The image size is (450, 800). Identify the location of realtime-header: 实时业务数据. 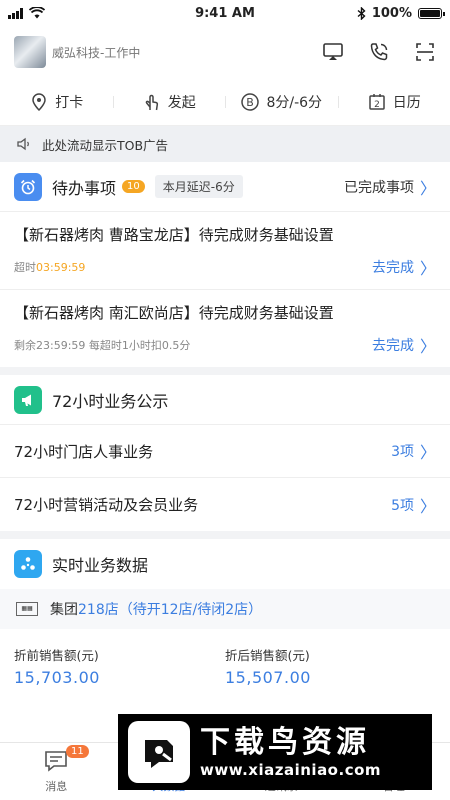
(225, 564).